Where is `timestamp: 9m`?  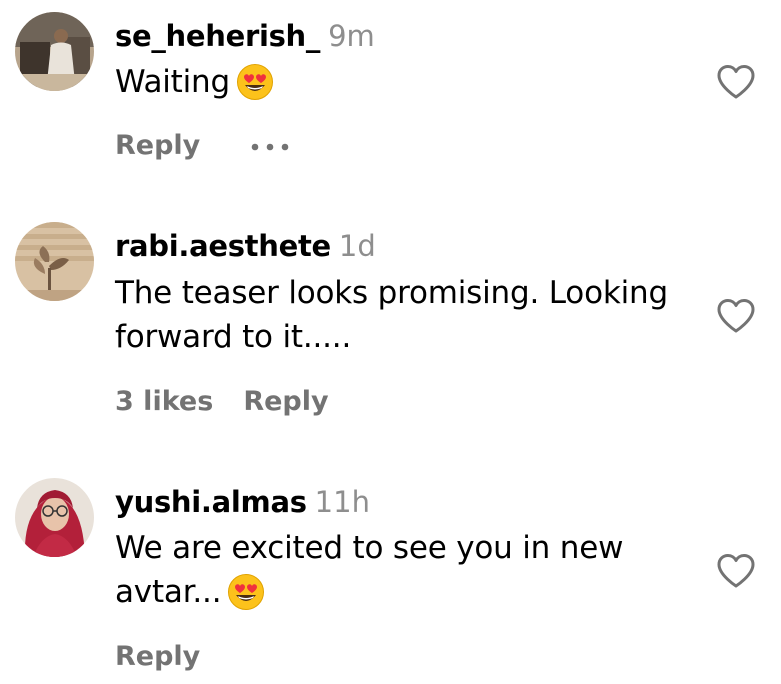 timestamp: 9m is located at coordinates (351, 36).